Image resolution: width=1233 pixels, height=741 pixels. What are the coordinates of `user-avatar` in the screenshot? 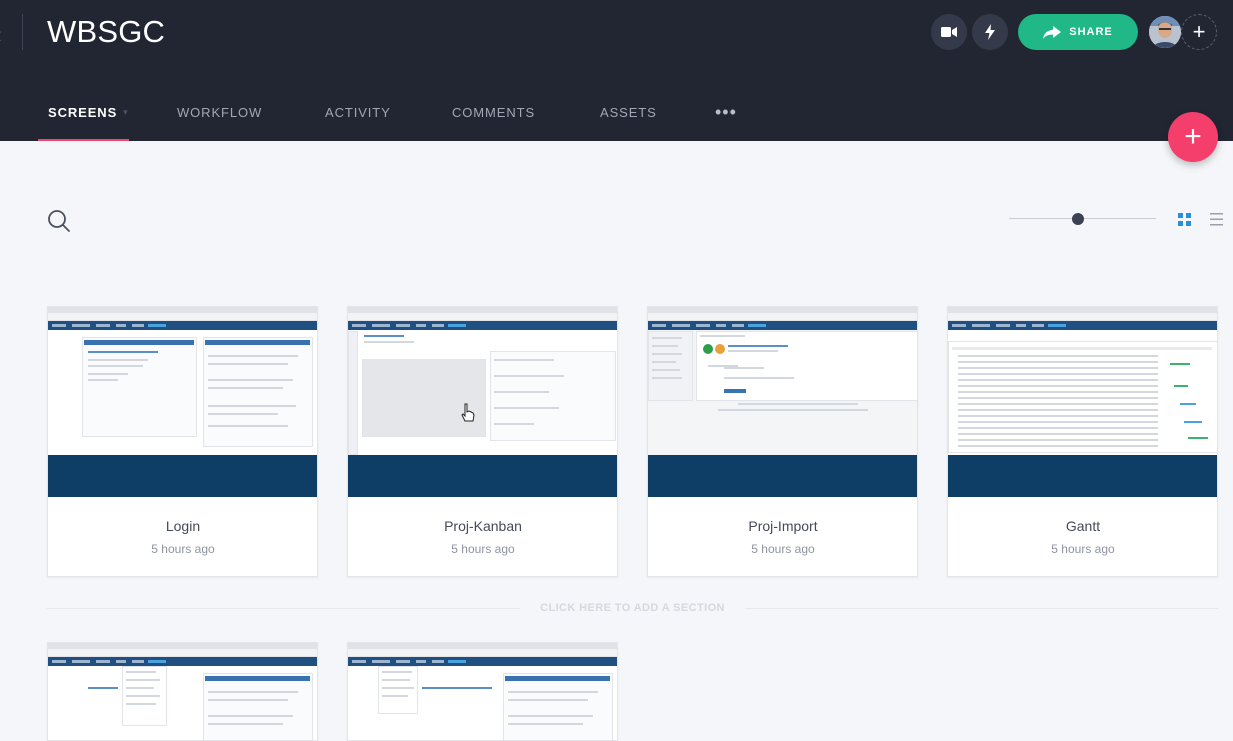 It's located at (1165, 32).